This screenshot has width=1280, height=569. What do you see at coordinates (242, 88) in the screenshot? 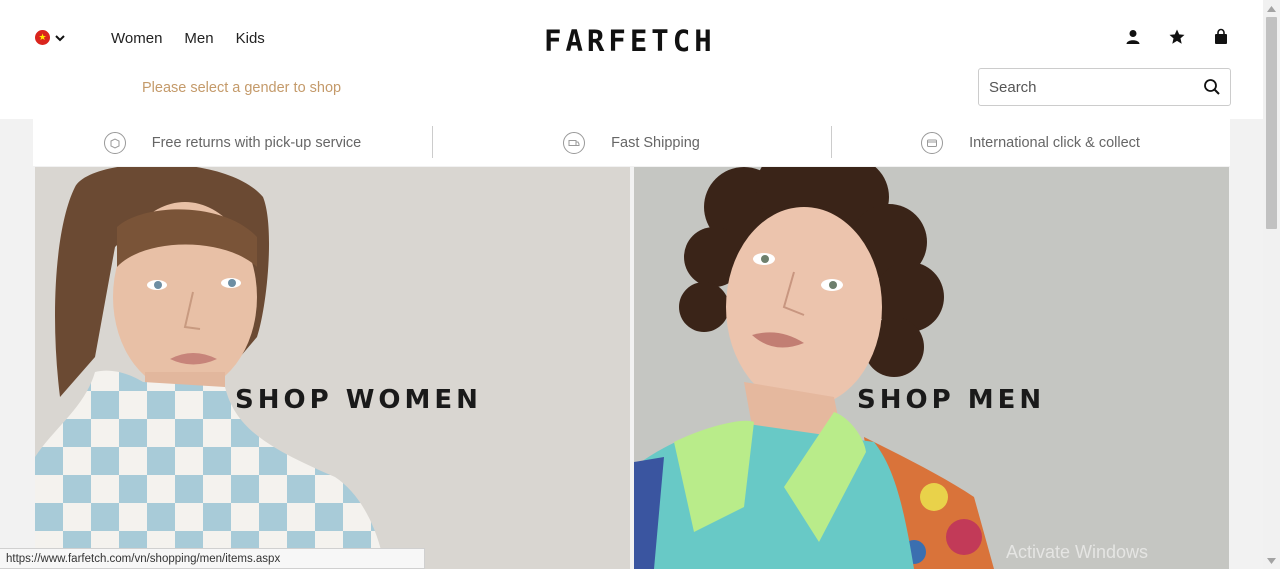
I see `gender-hint: Please select a gender to shop` at bounding box center [242, 88].